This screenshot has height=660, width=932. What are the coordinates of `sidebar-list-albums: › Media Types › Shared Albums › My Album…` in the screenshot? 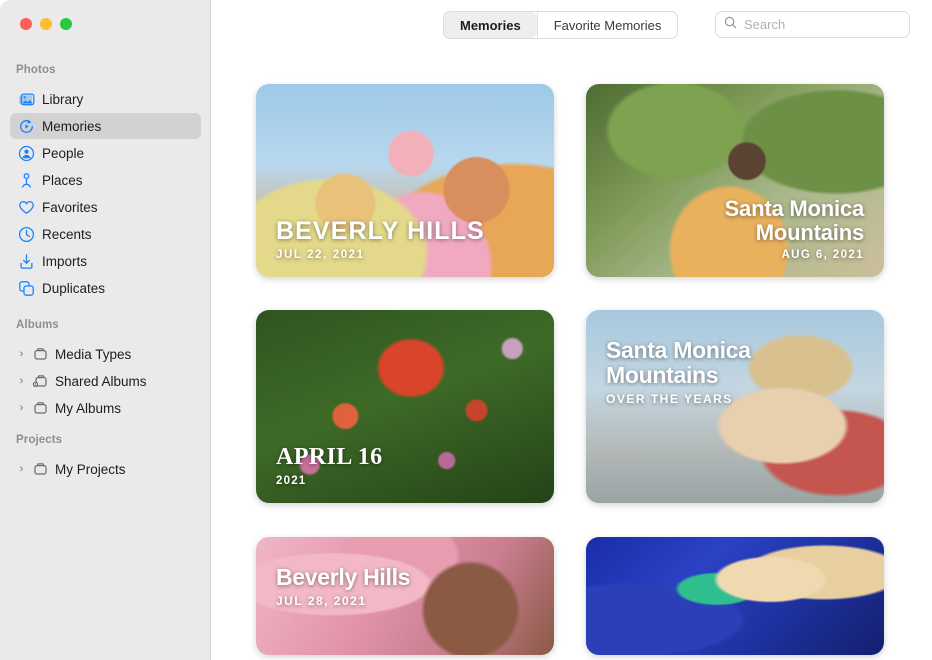 It's located at (105, 381).